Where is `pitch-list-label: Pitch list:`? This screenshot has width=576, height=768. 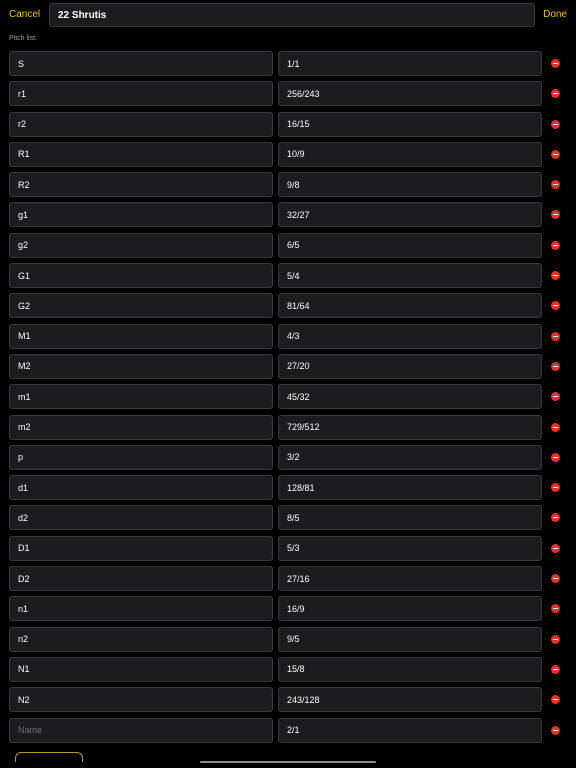
pitch-list-label: Pitch list: is located at coordinates (23, 38).